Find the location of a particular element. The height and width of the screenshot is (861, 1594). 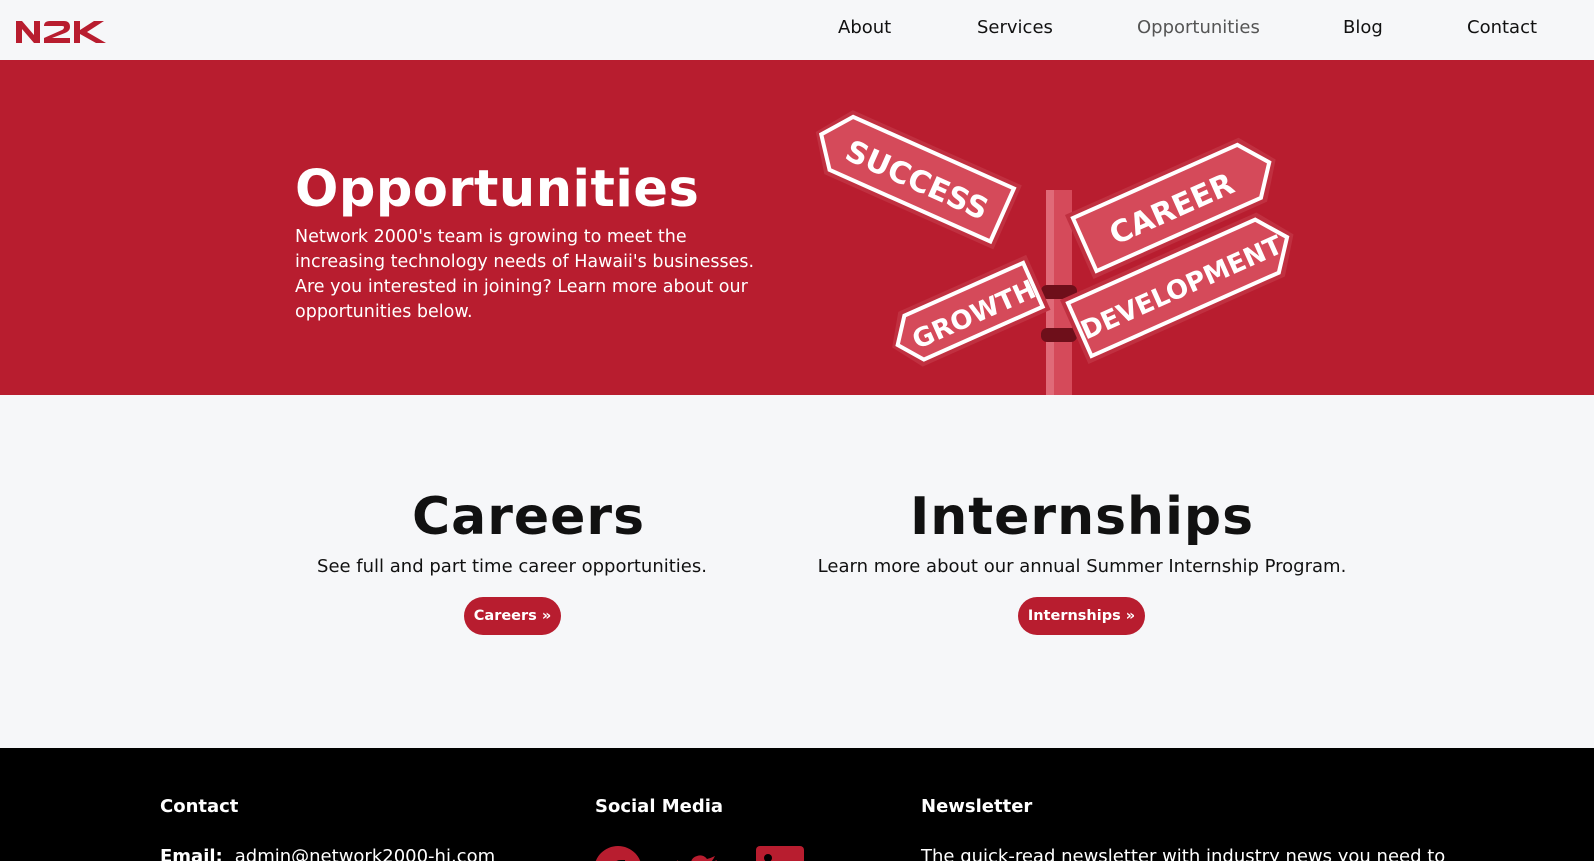

nav-opportunities: Opportunities is located at coordinates (1198, 27).